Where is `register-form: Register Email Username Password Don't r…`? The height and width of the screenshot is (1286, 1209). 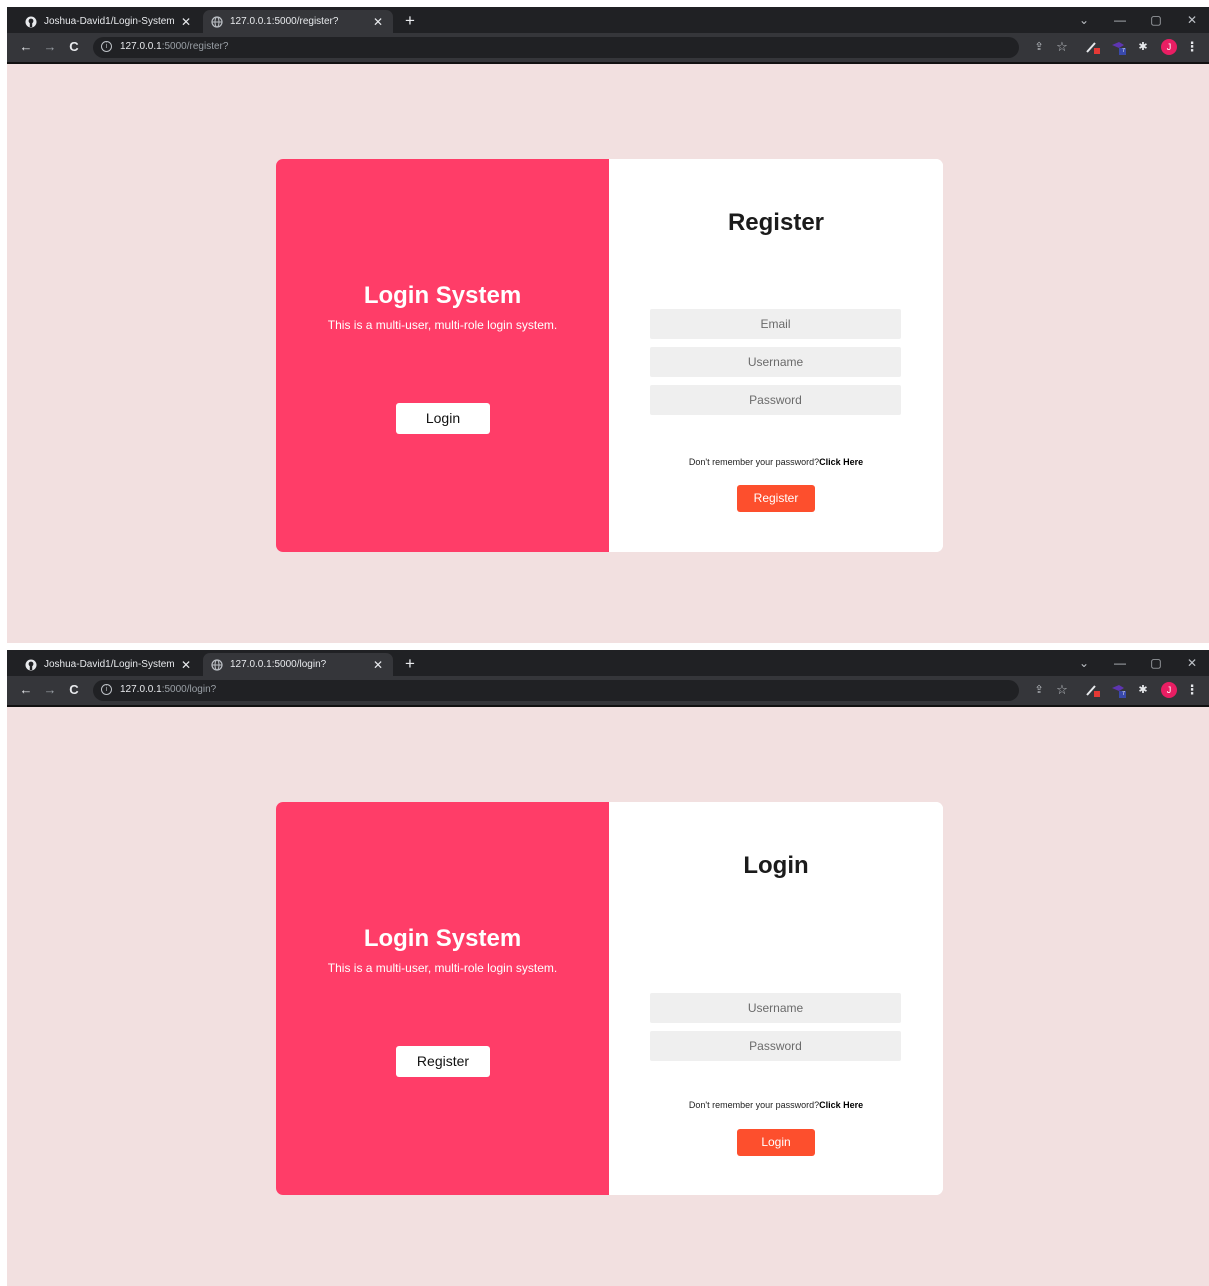
register-form: Register Email Username Password Don't r… is located at coordinates (776, 355).